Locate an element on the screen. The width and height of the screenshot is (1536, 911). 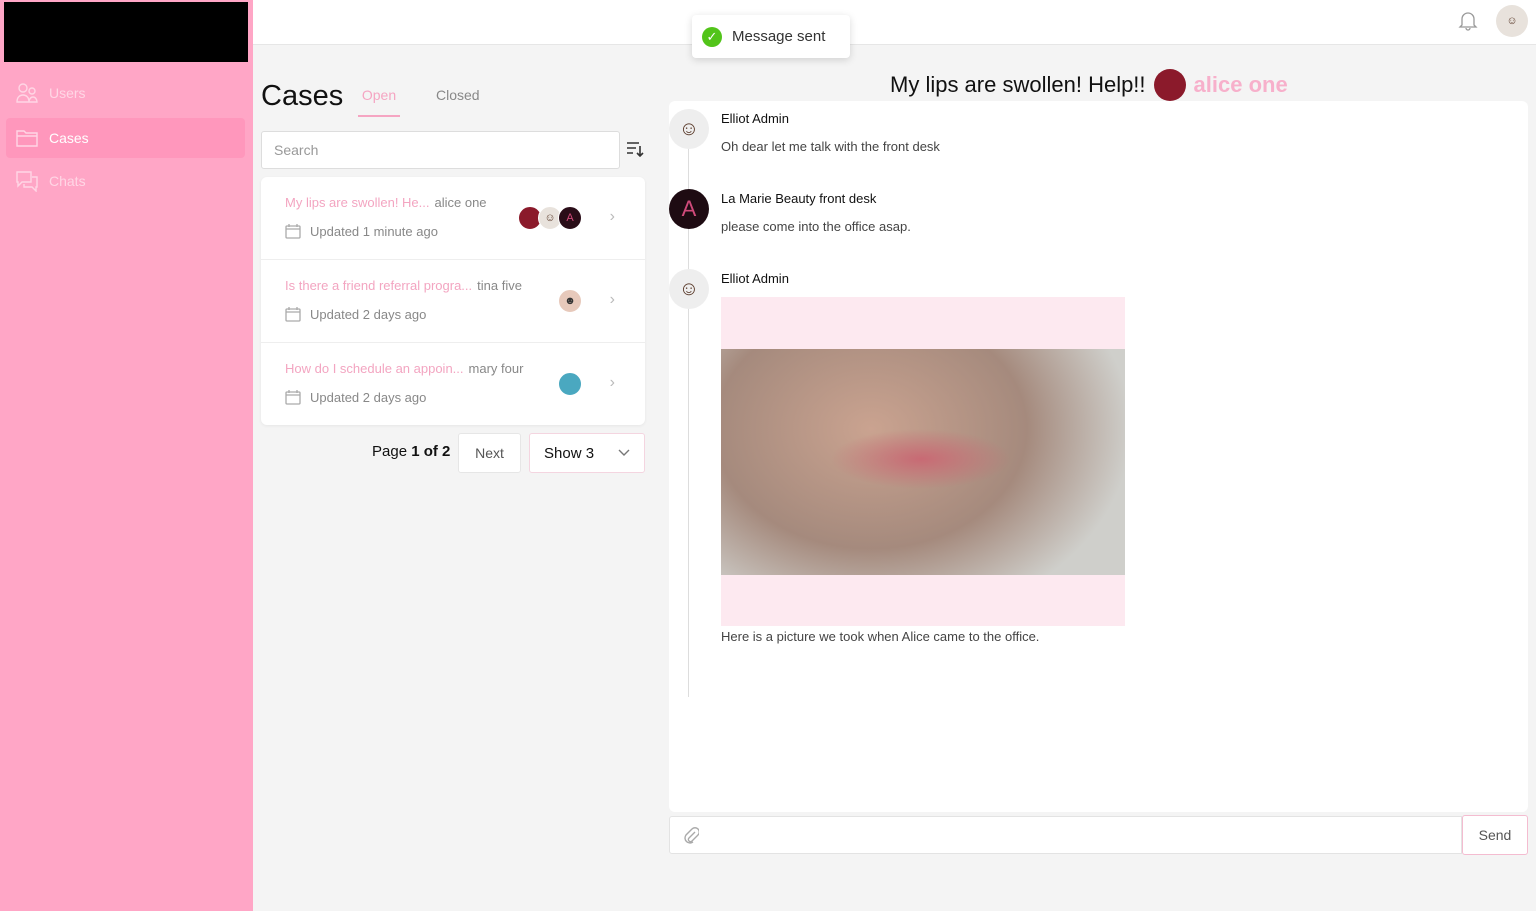
check-circle-icon: ✓ is located at coordinates (712, 36).